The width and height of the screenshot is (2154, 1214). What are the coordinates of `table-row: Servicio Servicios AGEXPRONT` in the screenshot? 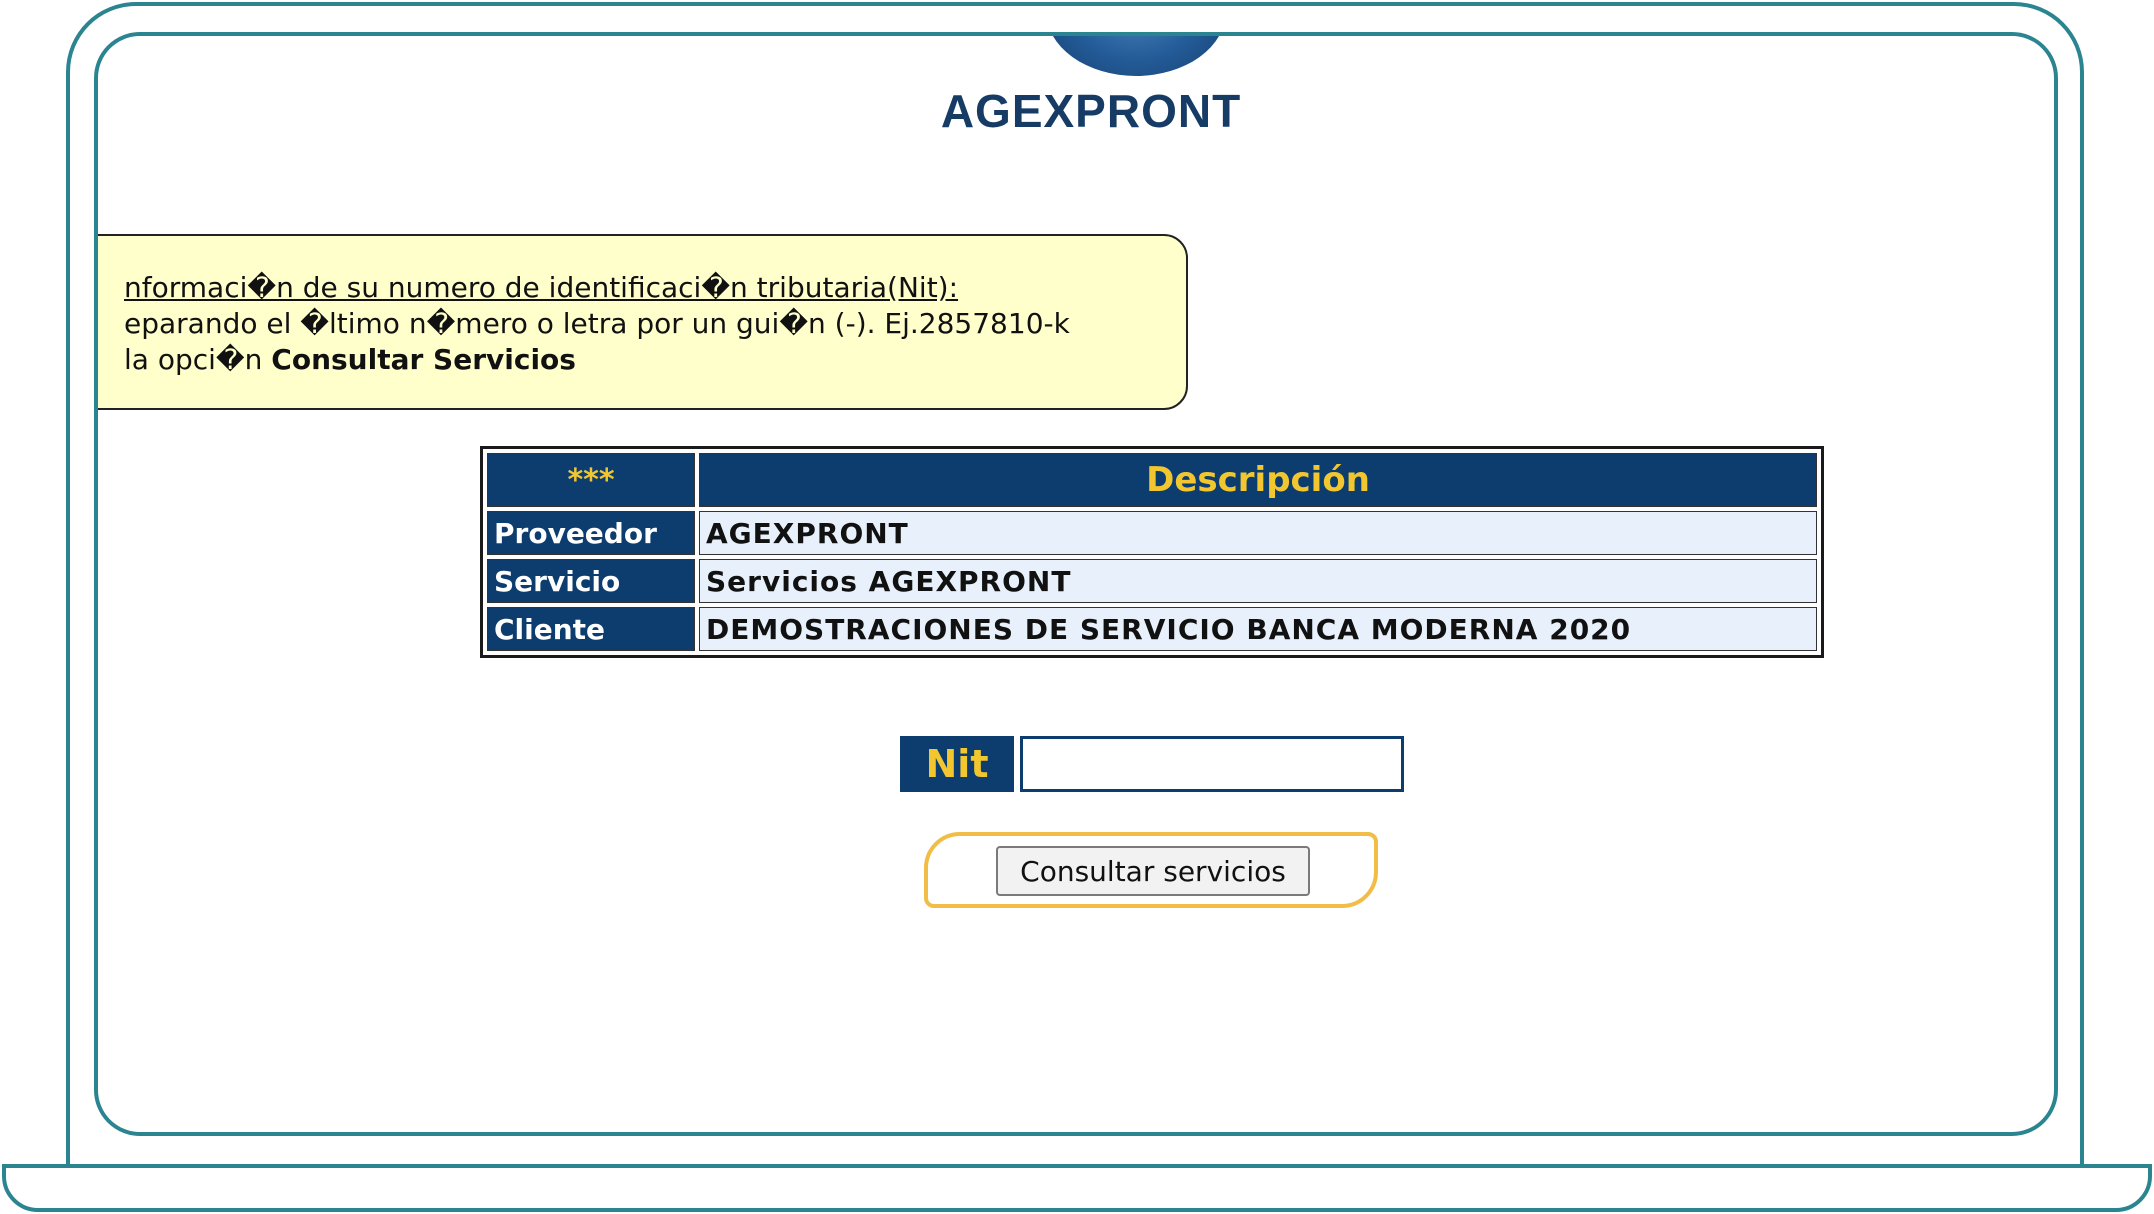 It's located at (1152, 581).